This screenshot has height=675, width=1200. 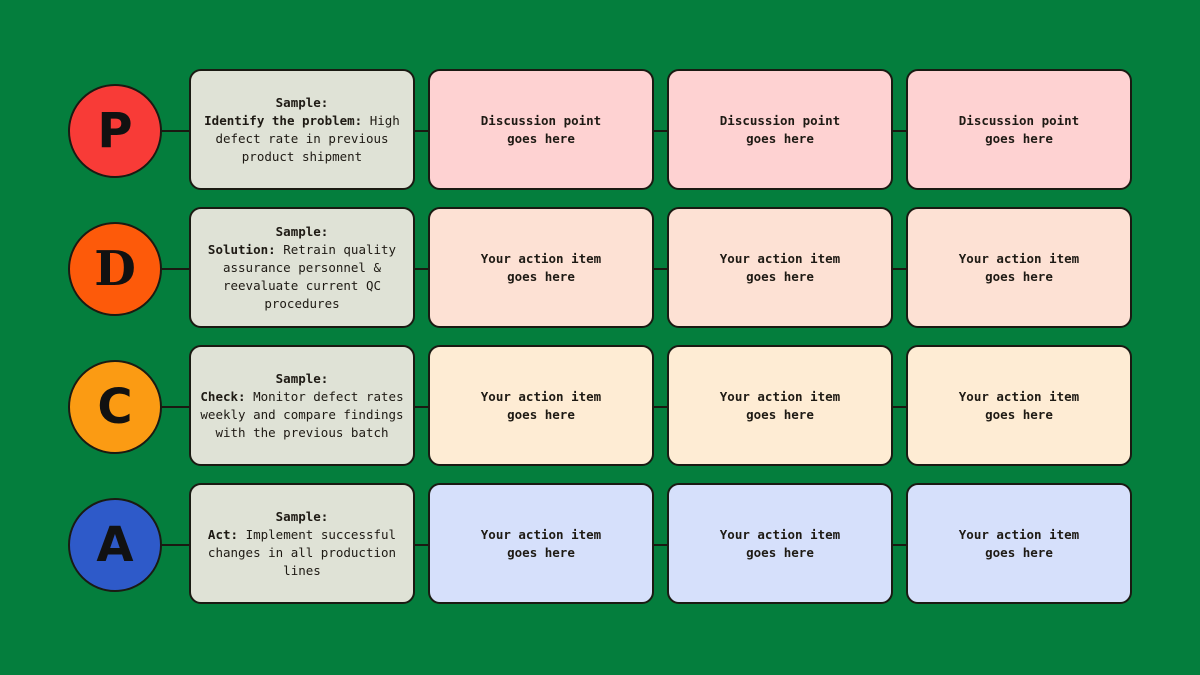 What do you see at coordinates (223, 396) in the screenshot?
I see `sample-label: Check:` at bounding box center [223, 396].